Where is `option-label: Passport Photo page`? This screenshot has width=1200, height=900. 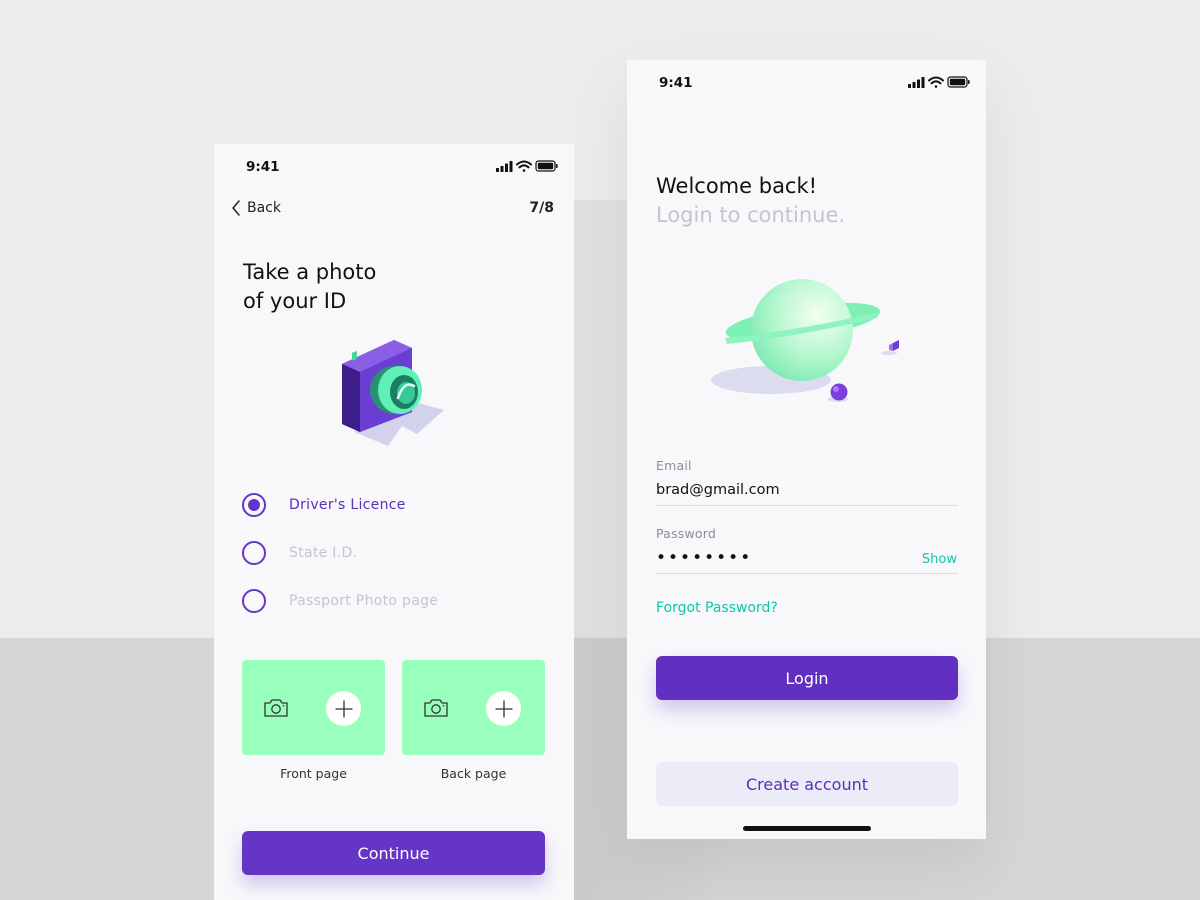
option-label: Passport Photo page is located at coordinates (364, 601).